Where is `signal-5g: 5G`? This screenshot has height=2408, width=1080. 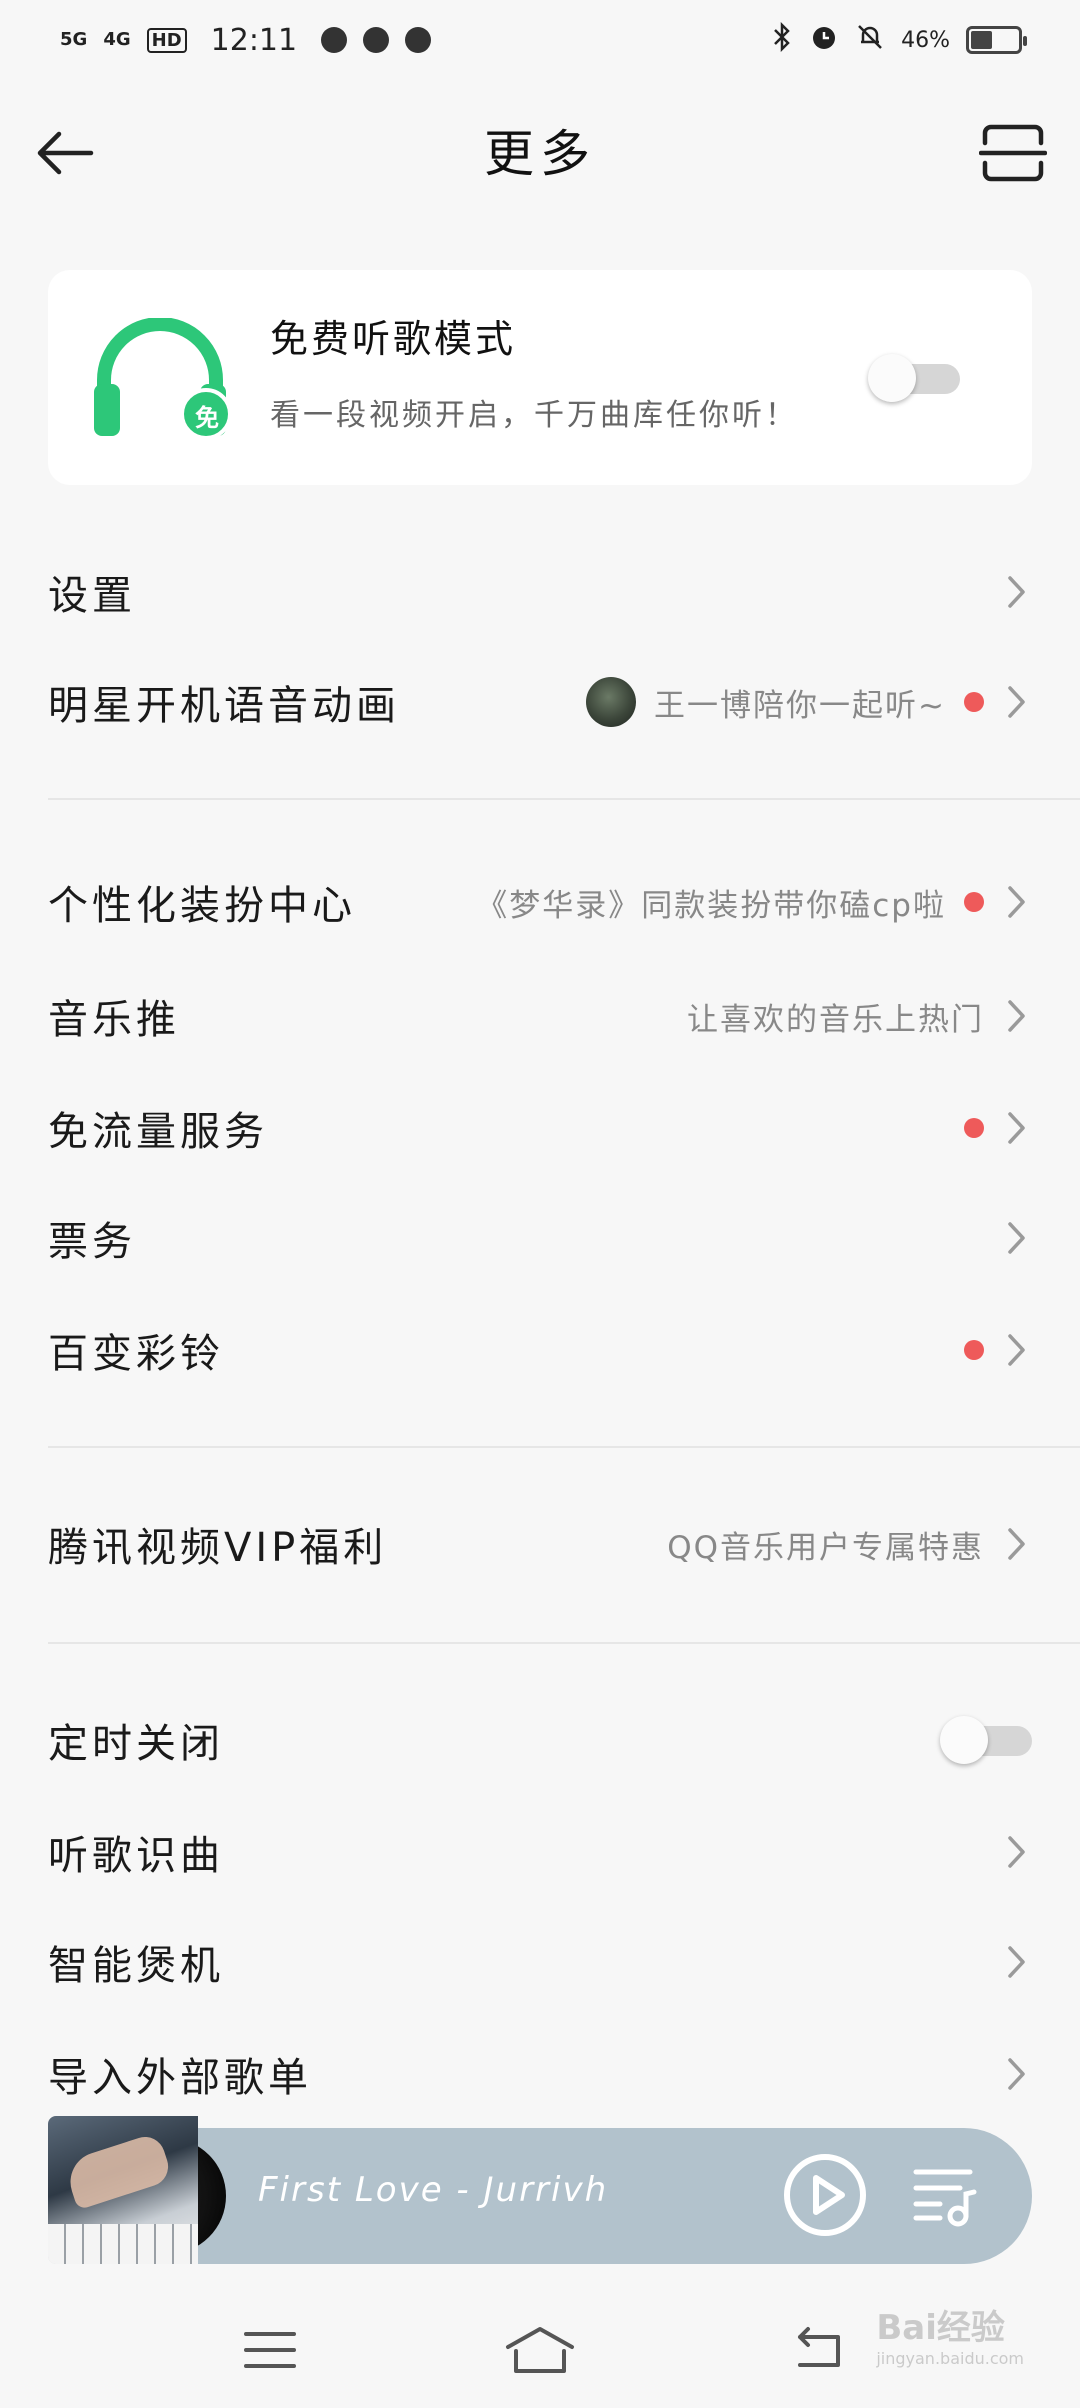
signal-5g: 5G is located at coordinates (74, 39).